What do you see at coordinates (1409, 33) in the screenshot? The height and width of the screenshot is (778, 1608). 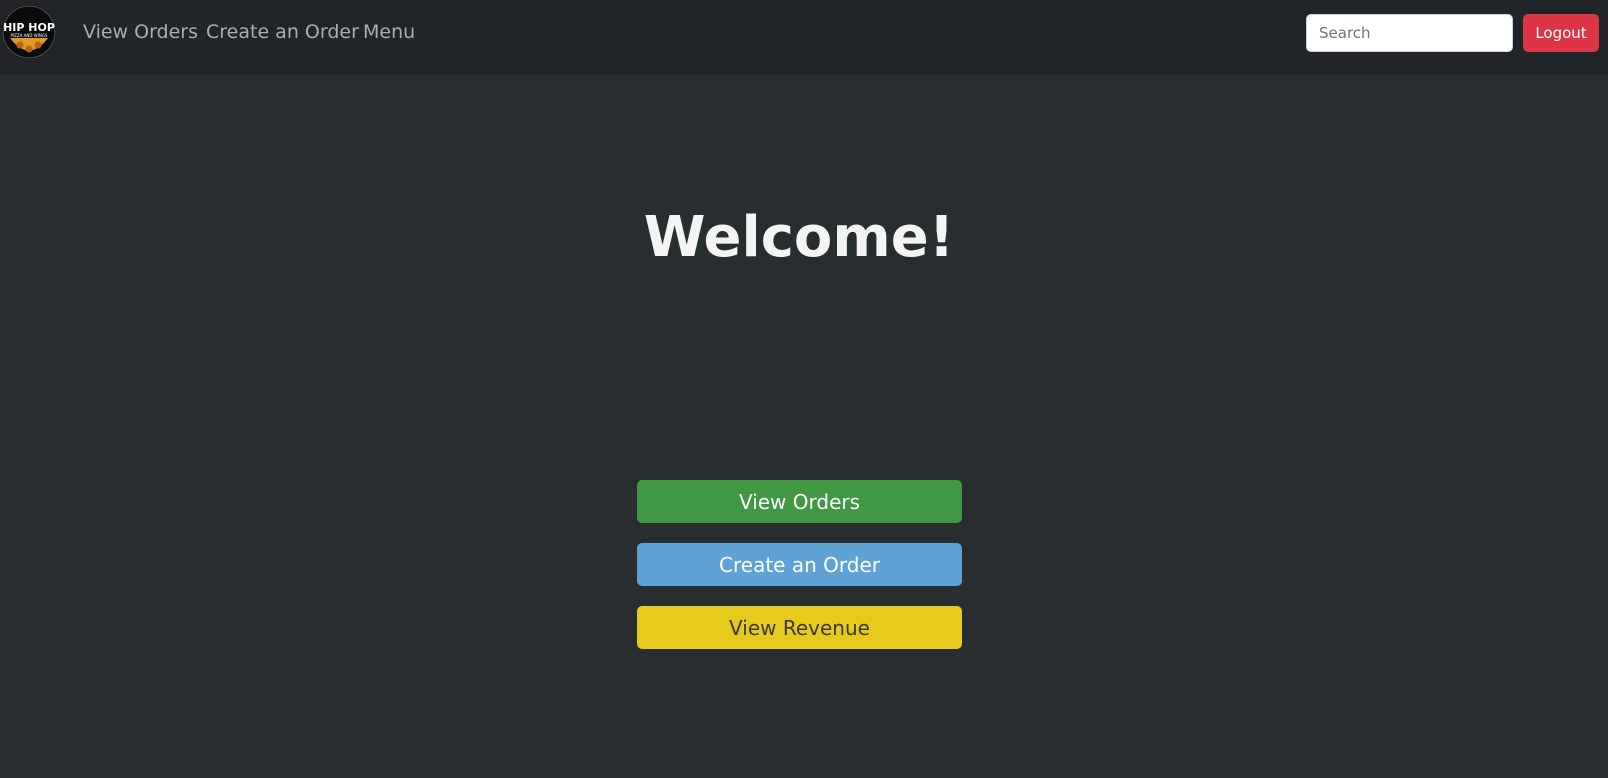 I see `search-input` at bounding box center [1409, 33].